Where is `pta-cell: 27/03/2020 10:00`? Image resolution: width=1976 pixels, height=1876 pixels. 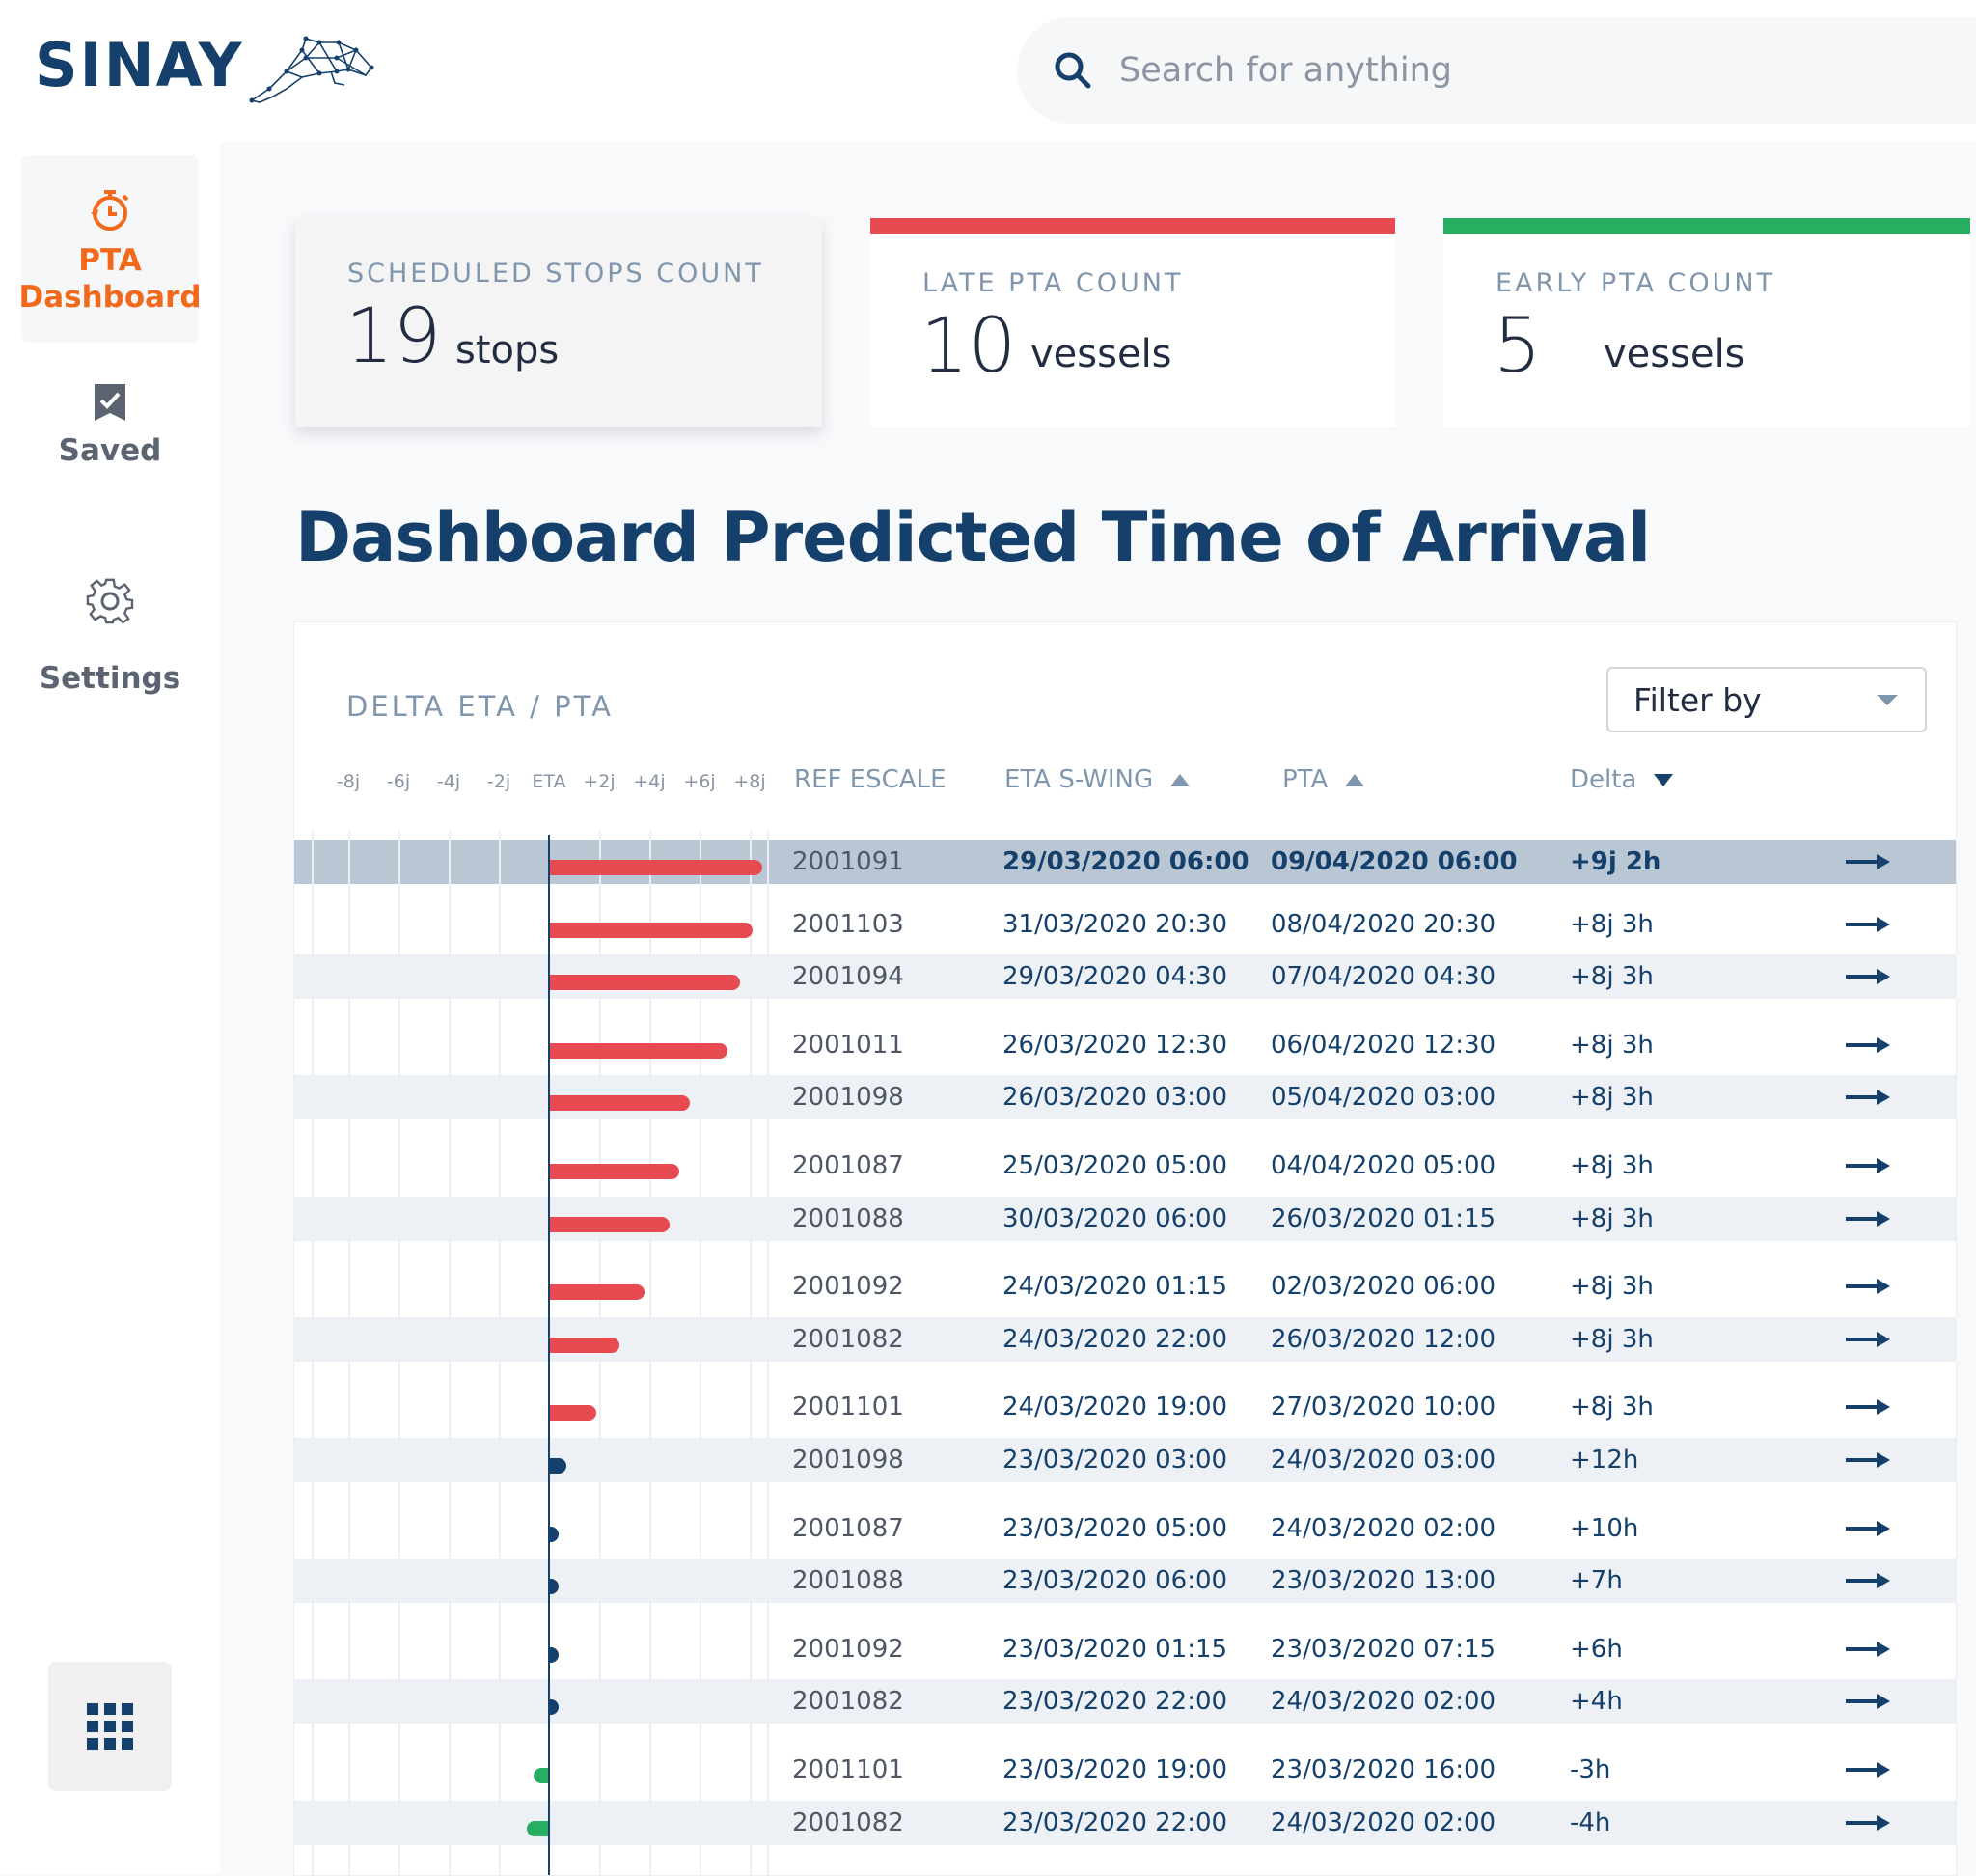
pta-cell: 27/03/2020 10:00 is located at coordinates (1383, 1407).